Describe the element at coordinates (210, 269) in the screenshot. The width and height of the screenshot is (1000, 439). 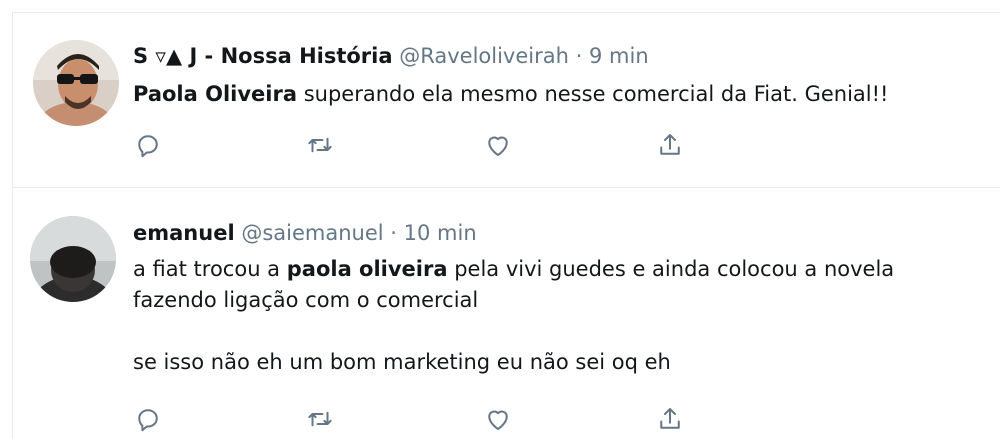
I see `tweet-text-start: a fiat trocou a` at that location.